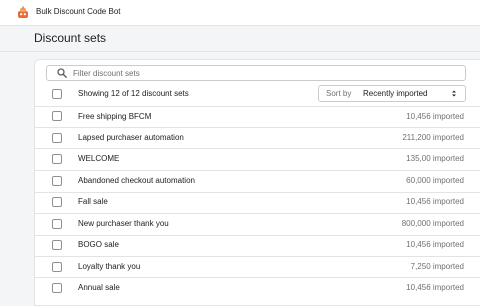 The width and height of the screenshot is (480, 306). I want to click on discount-set-name: Annual sale, so click(99, 287).